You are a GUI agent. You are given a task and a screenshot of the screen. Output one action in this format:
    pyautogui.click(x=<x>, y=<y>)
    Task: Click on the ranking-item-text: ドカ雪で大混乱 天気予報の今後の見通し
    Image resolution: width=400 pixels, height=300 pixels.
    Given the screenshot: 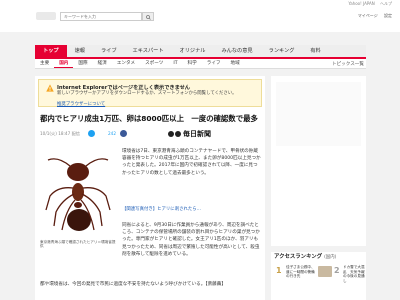 What is the action you would take?
    pyautogui.click(x=354, y=274)
    